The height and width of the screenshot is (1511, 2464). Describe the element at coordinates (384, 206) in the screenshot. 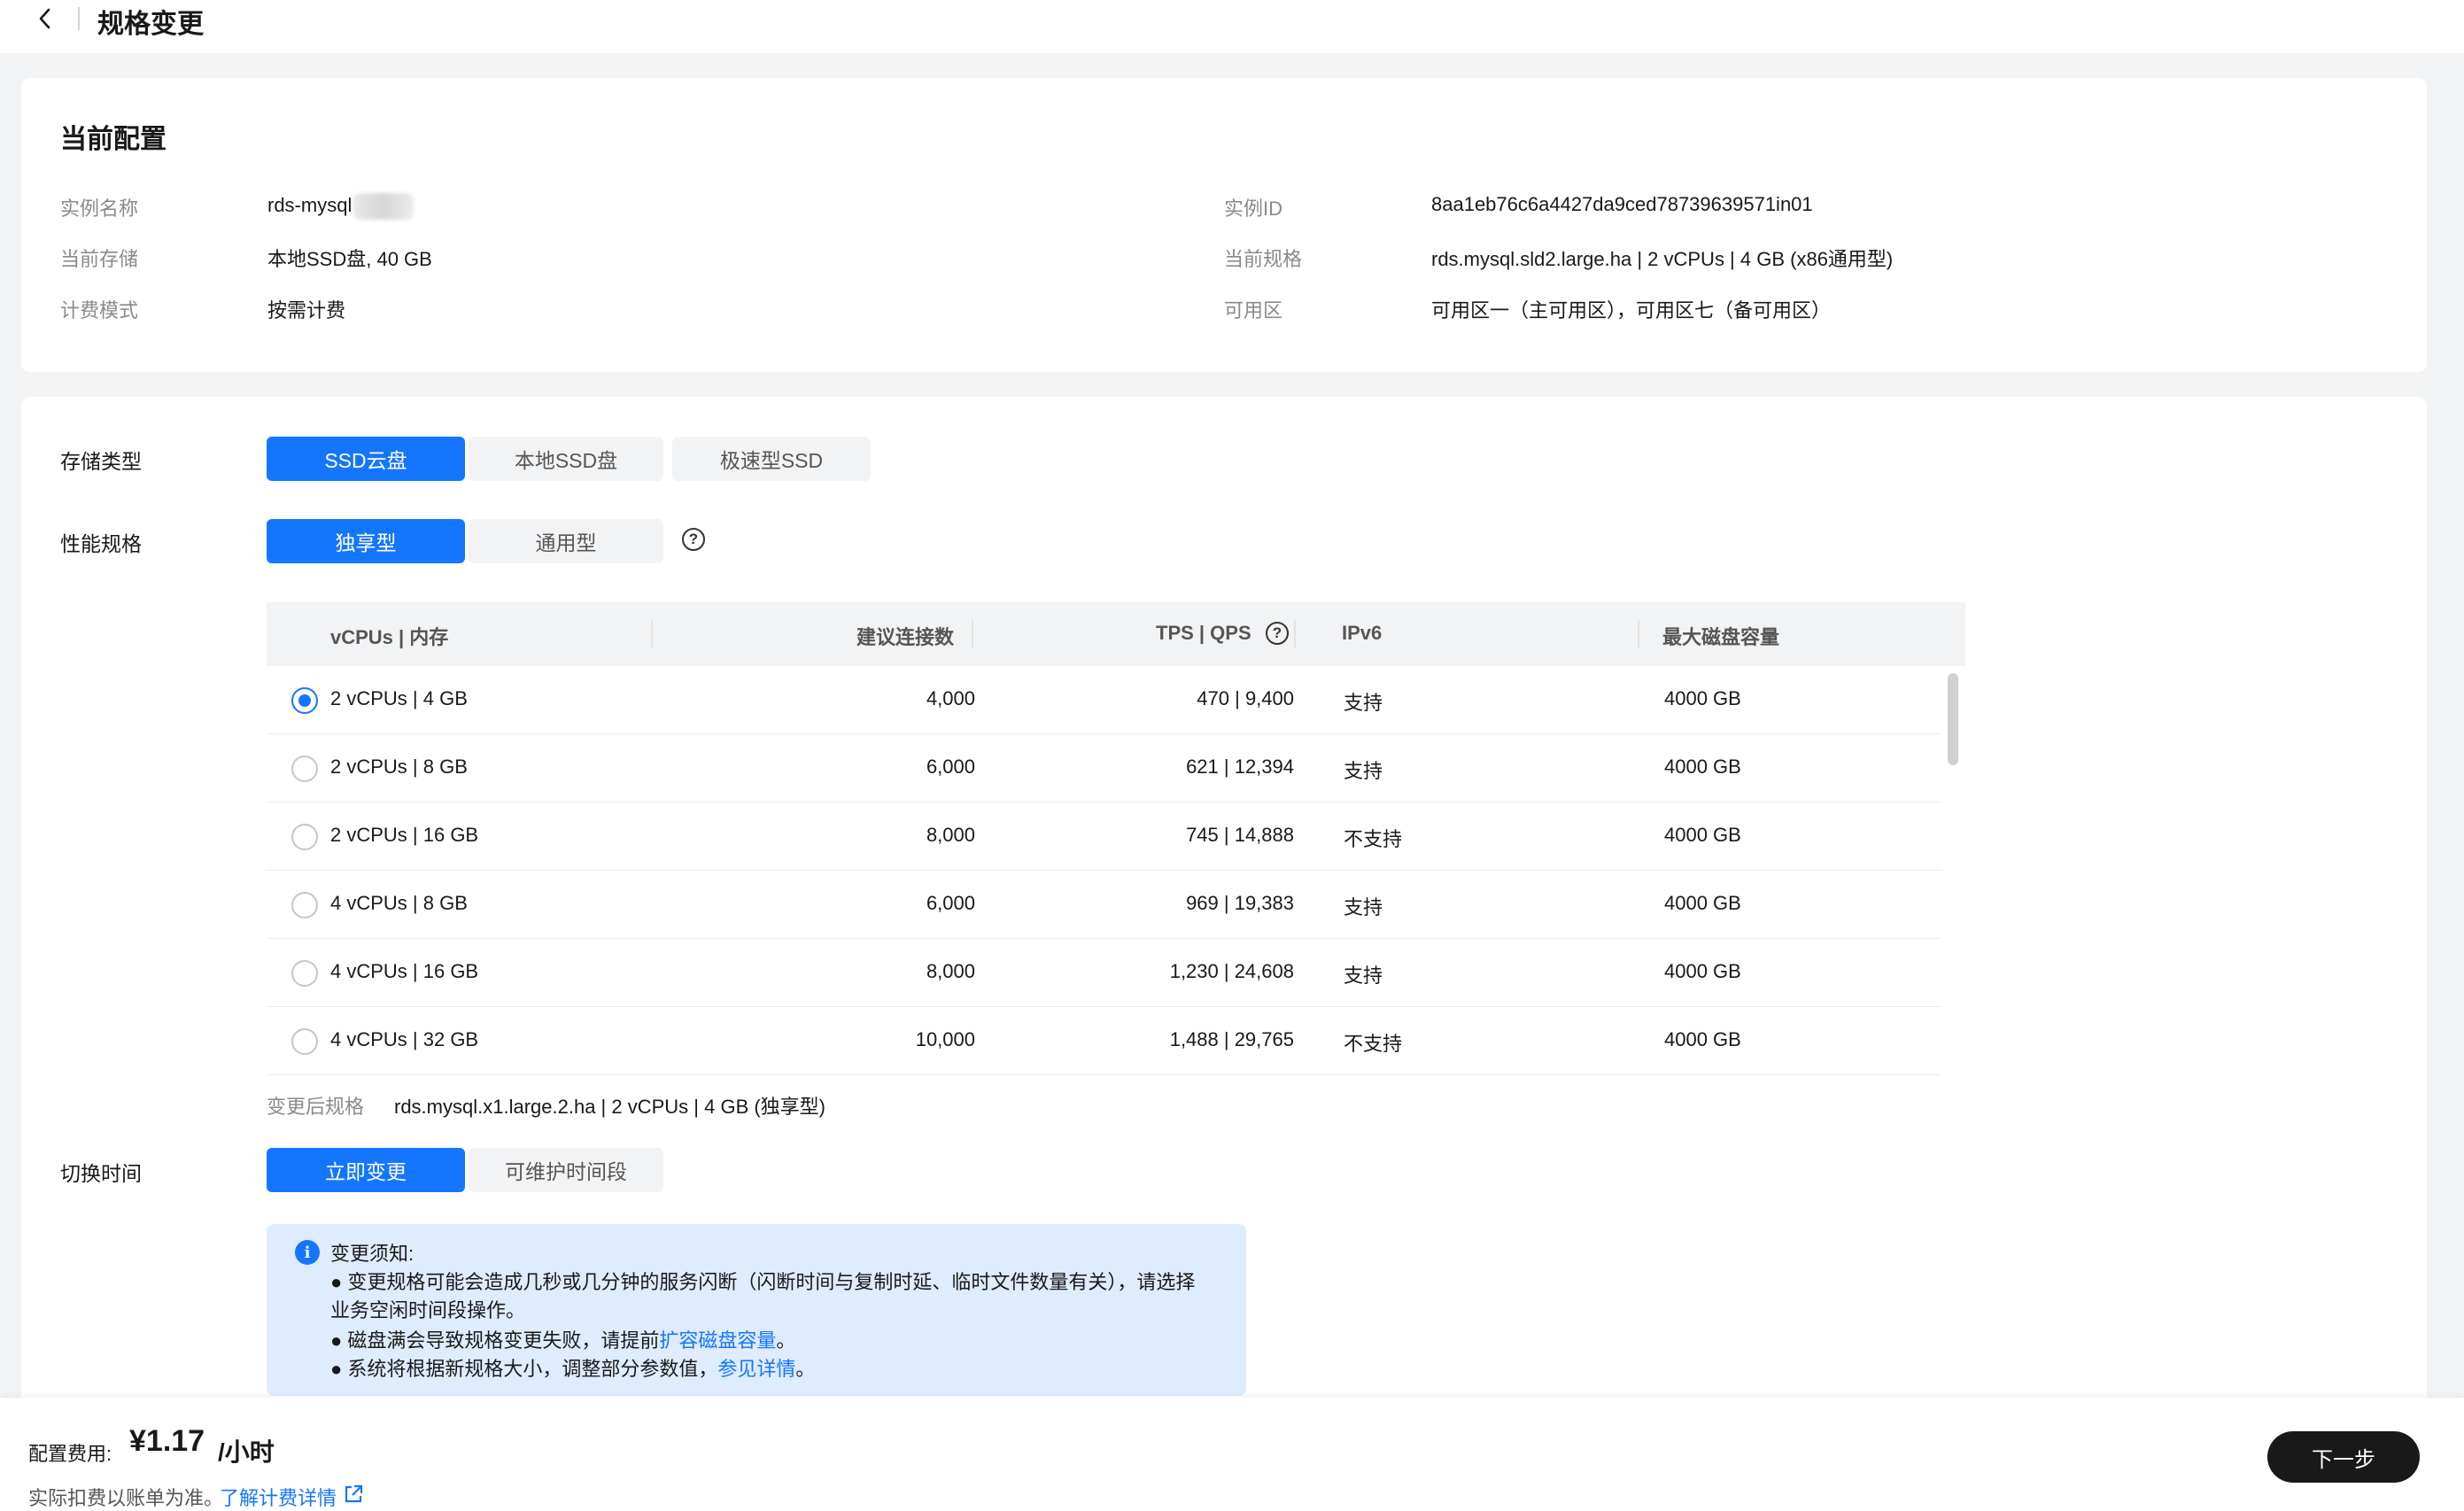

I see `redacted-blur` at that location.